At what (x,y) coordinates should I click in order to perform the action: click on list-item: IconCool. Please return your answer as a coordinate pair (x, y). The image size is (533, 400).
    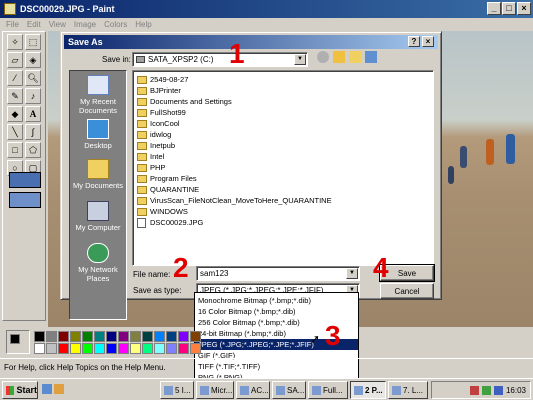
    Looking at the image, I should click on (158, 123).